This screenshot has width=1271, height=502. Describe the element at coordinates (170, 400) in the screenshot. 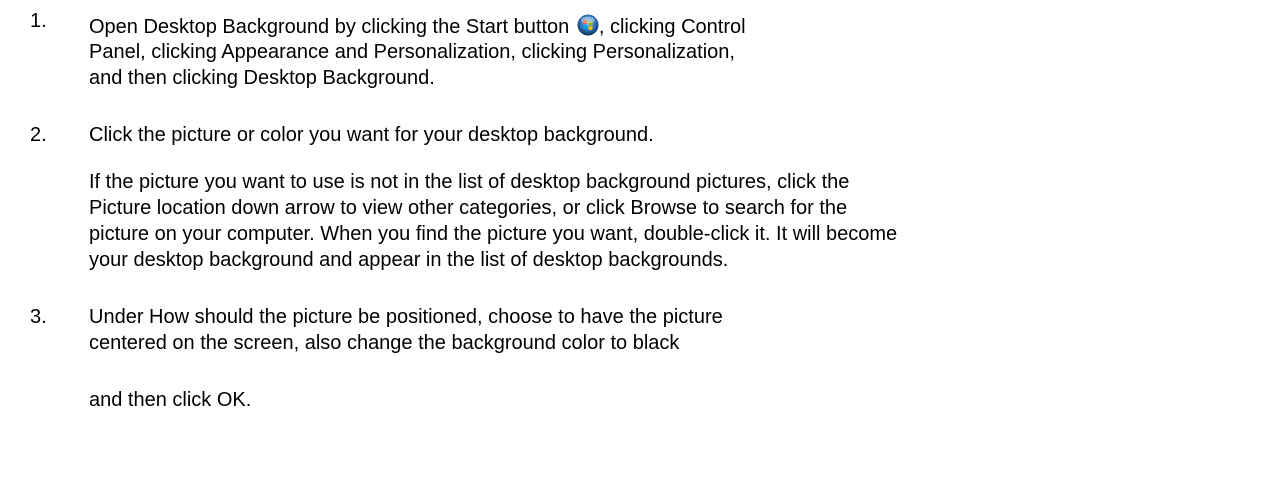

I see `step-3-trailing-line: and then click OK.` at that location.